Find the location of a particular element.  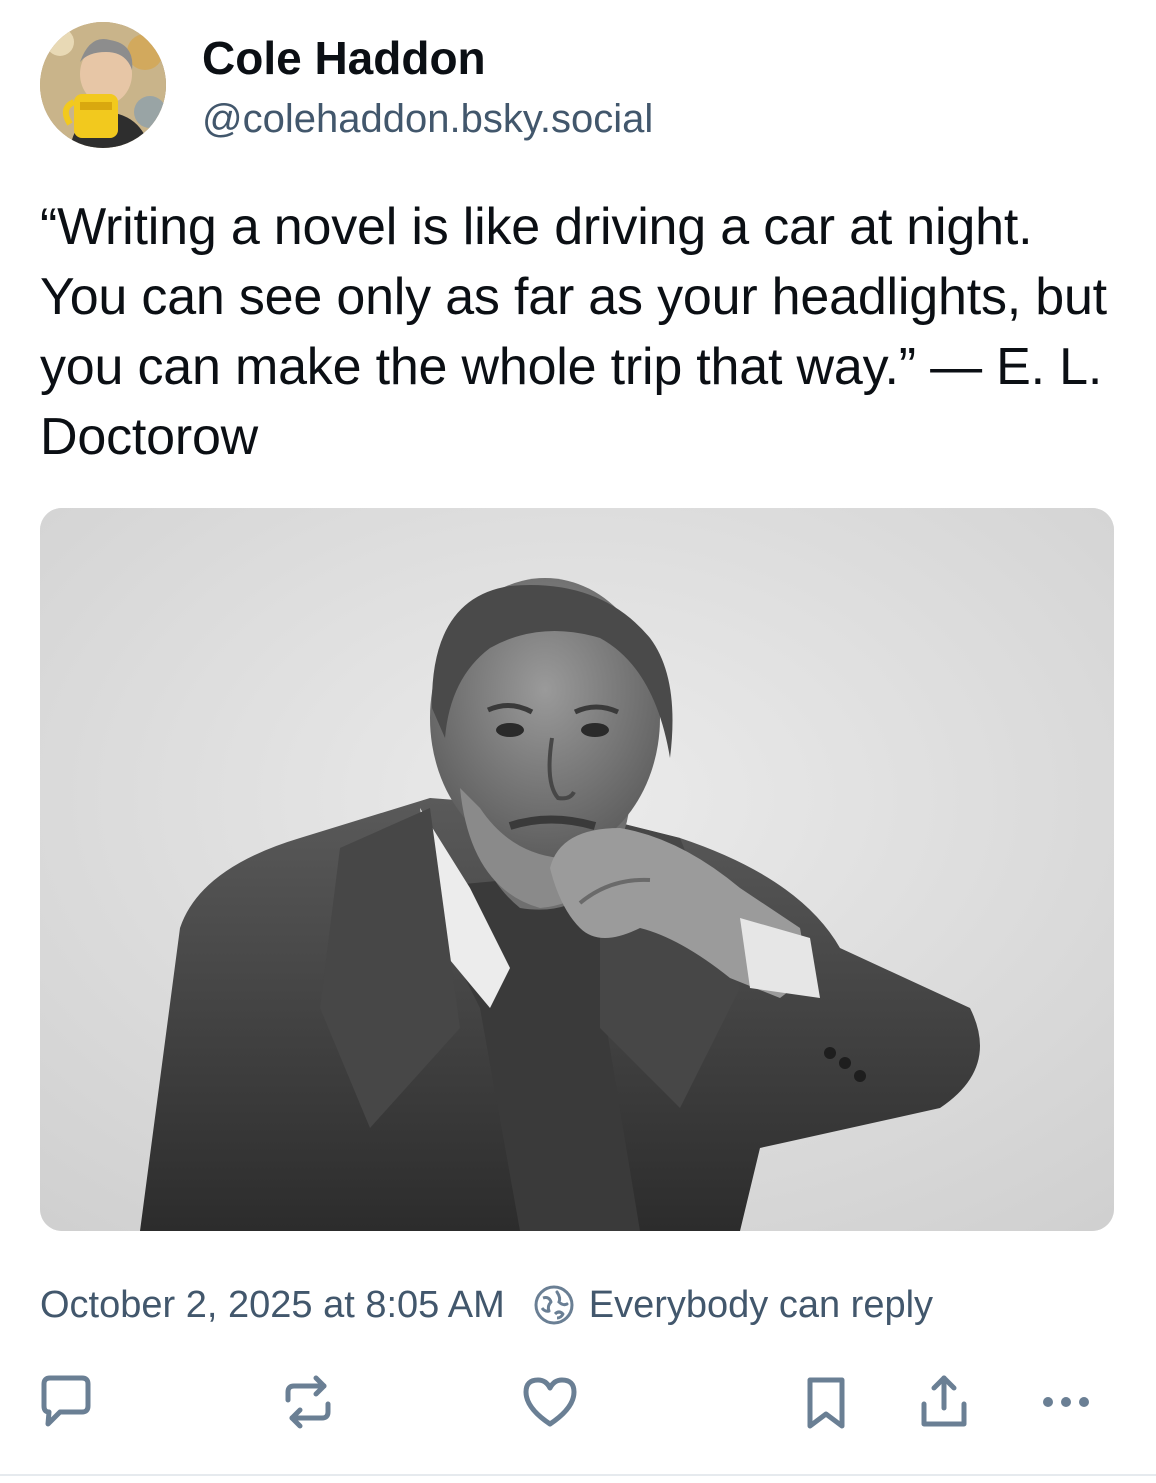

ellipsis-icon is located at coordinates (1066, 1402).